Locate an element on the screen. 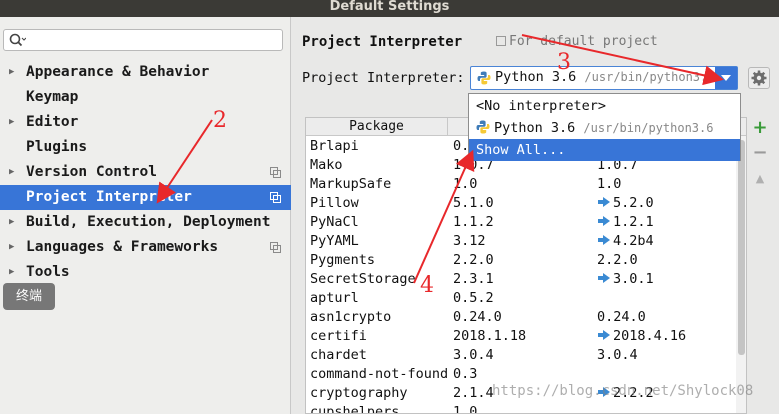 Image resolution: width=779 pixels, height=414 pixels. package-name: Pygments is located at coordinates (342, 260).